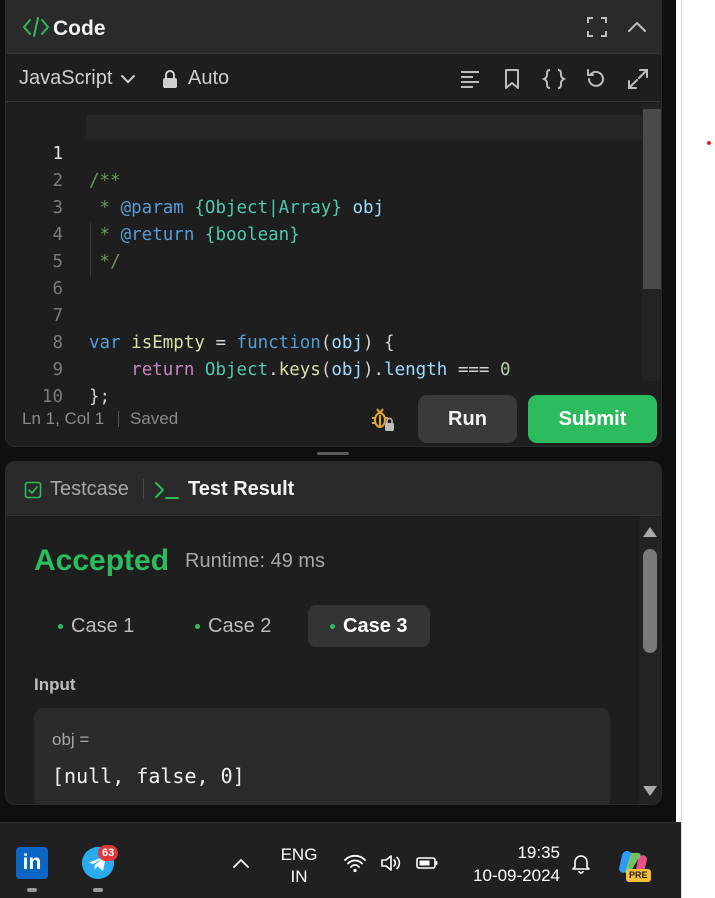 The height and width of the screenshot is (898, 715). I want to click on input-box: obj = [null, false, 0], so click(322, 756).